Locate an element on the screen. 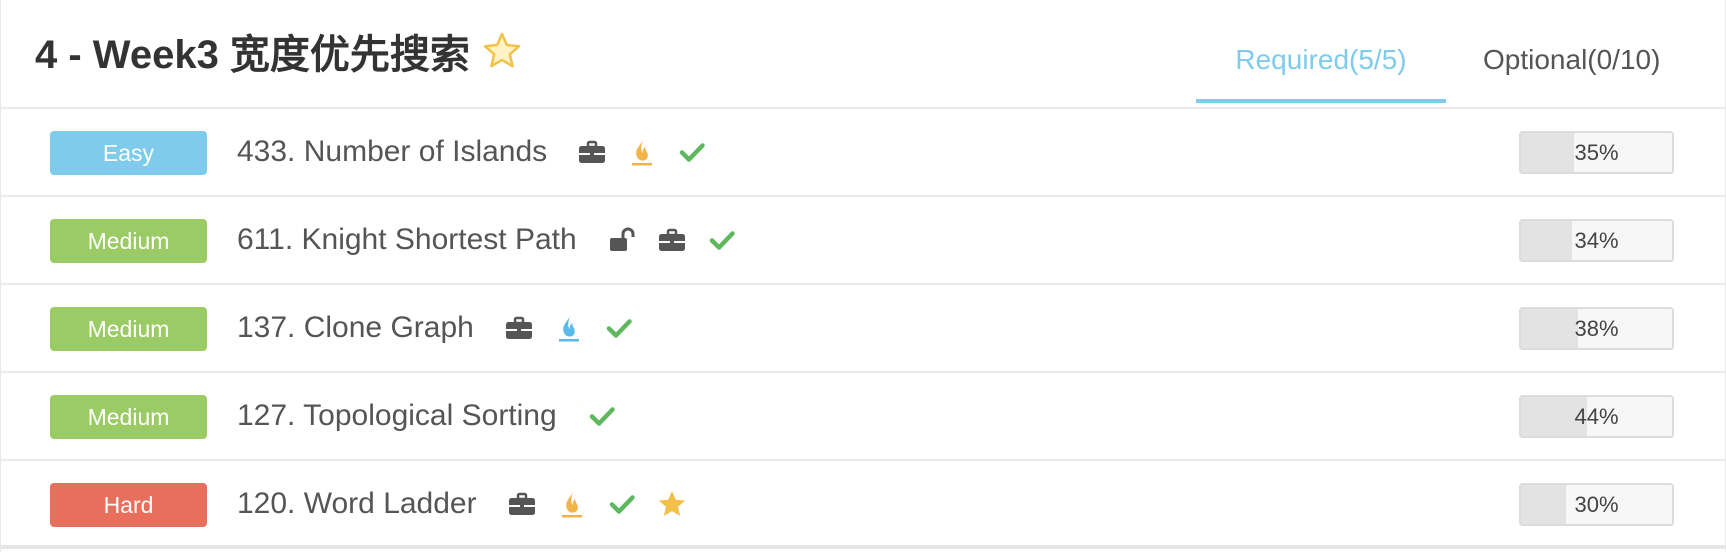 The height and width of the screenshot is (552, 1726). progress-text: 30% is located at coordinates (1596, 504).